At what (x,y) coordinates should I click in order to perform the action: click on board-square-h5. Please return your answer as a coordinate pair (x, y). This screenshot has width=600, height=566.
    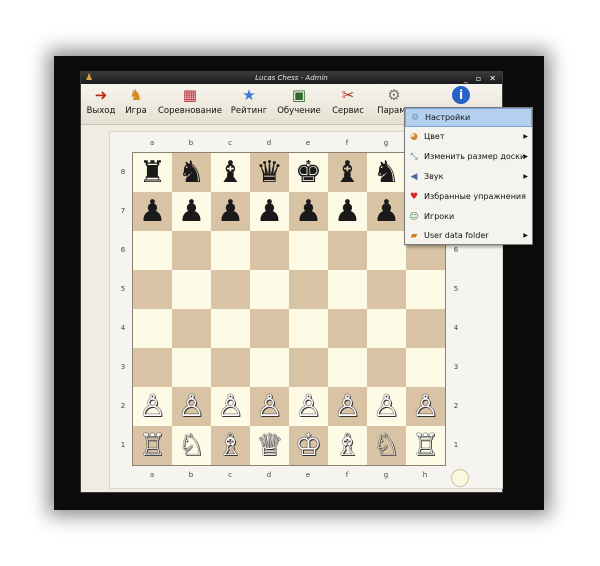
    Looking at the image, I should click on (425, 289).